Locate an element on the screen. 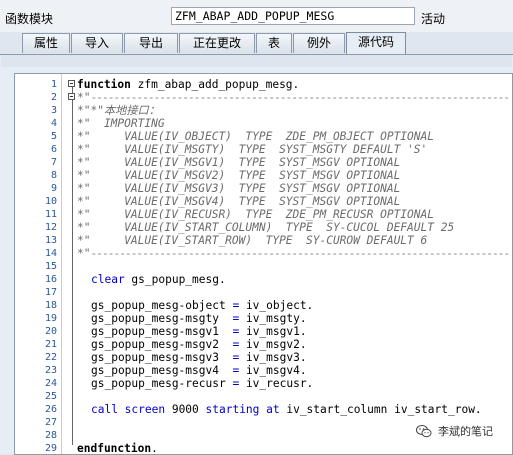 The height and width of the screenshot is (455, 513). line-number: 3 is located at coordinates (53, 110).